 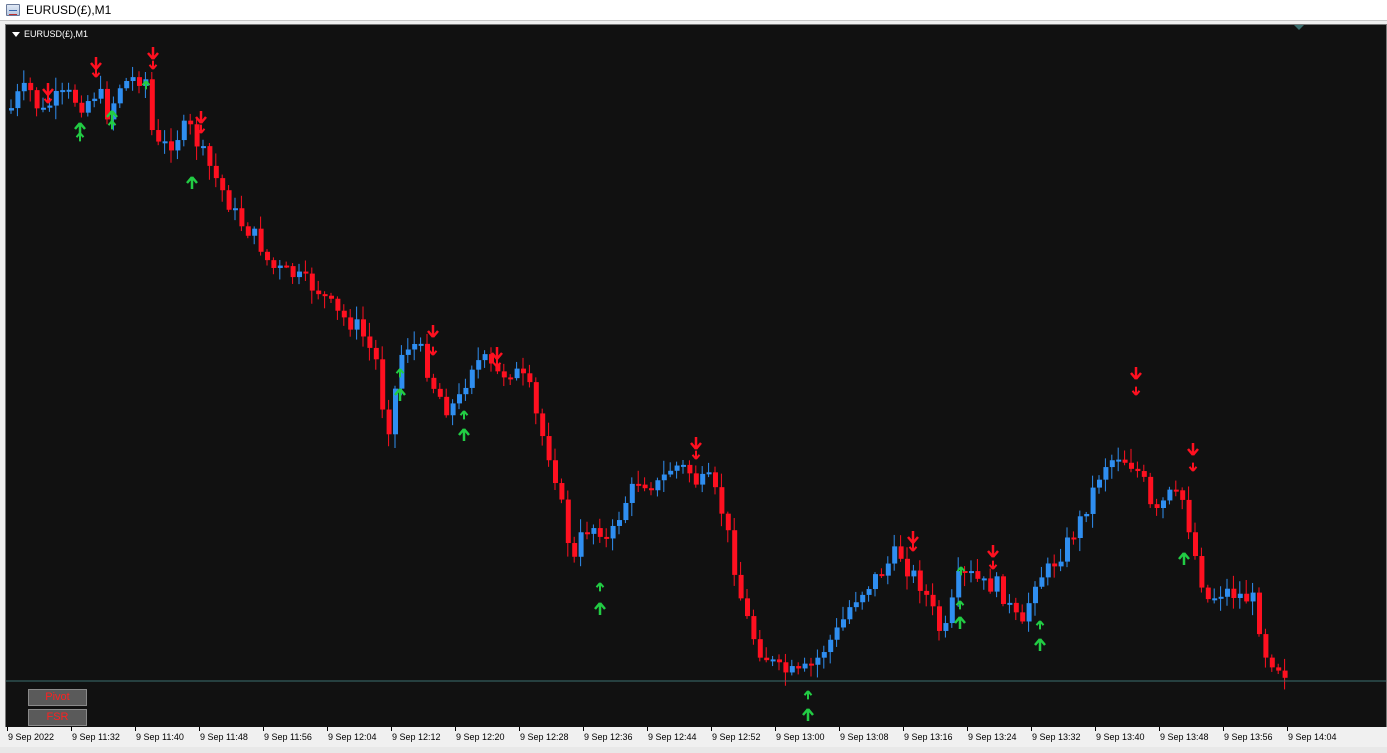 I want to click on time-label: 9 Sep 13:24, so click(x=992, y=737).